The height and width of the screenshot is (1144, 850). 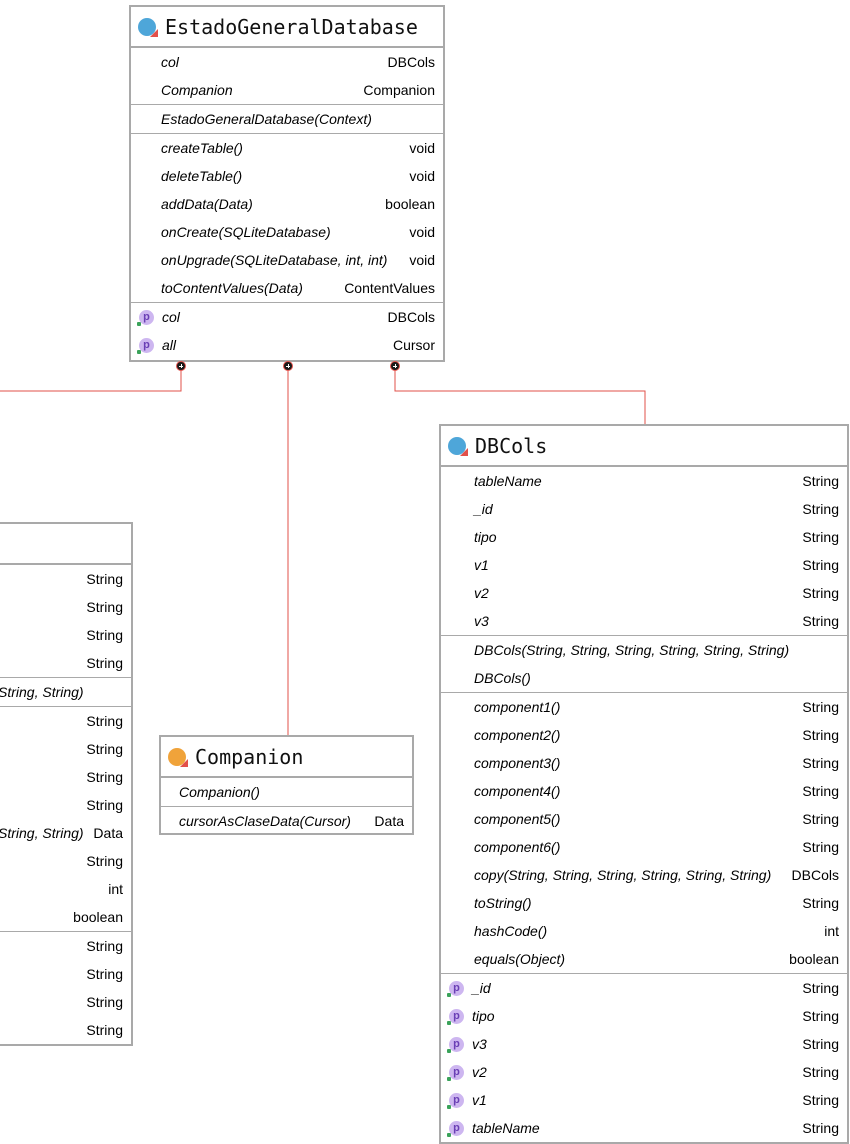 What do you see at coordinates (644, 903) in the screenshot?
I see `method-row: toString() String` at bounding box center [644, 903].